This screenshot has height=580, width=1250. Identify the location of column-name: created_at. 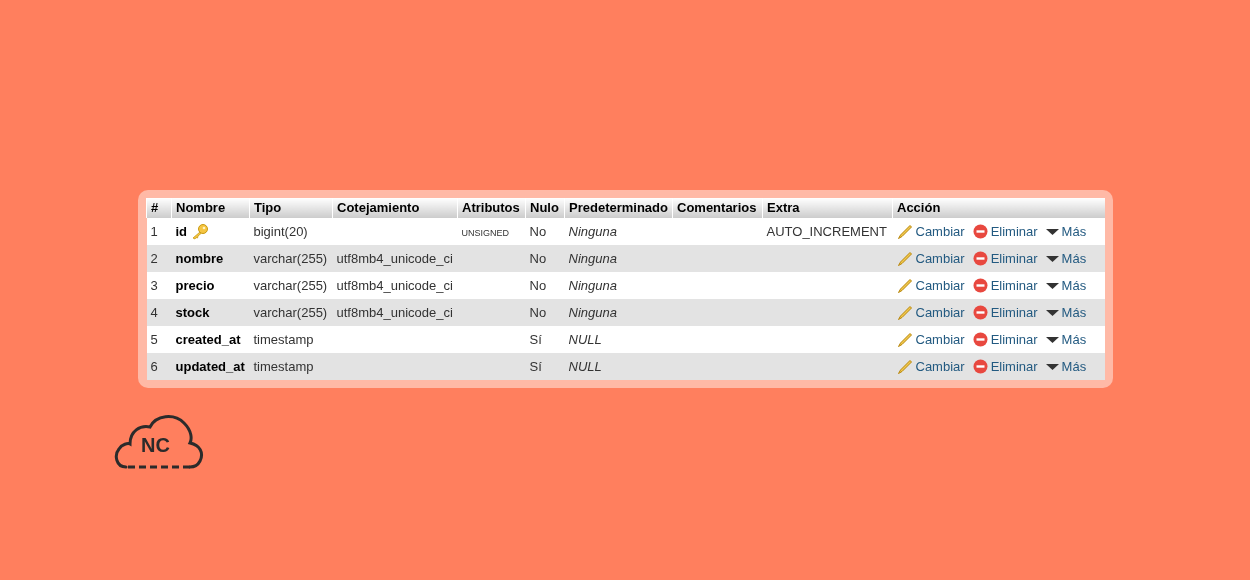
(208, 339).